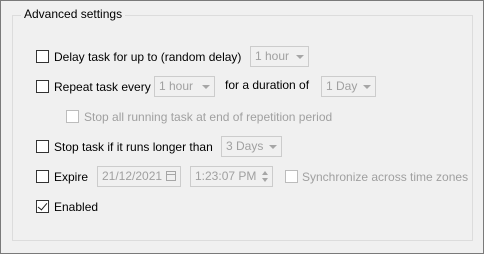 This screenshot has width=484, height=254. What do you see at coordinates (226, 176) in the screenshot?
I see `expire-time-value: 1:23:07 PM` at bounding box center [226, 176].